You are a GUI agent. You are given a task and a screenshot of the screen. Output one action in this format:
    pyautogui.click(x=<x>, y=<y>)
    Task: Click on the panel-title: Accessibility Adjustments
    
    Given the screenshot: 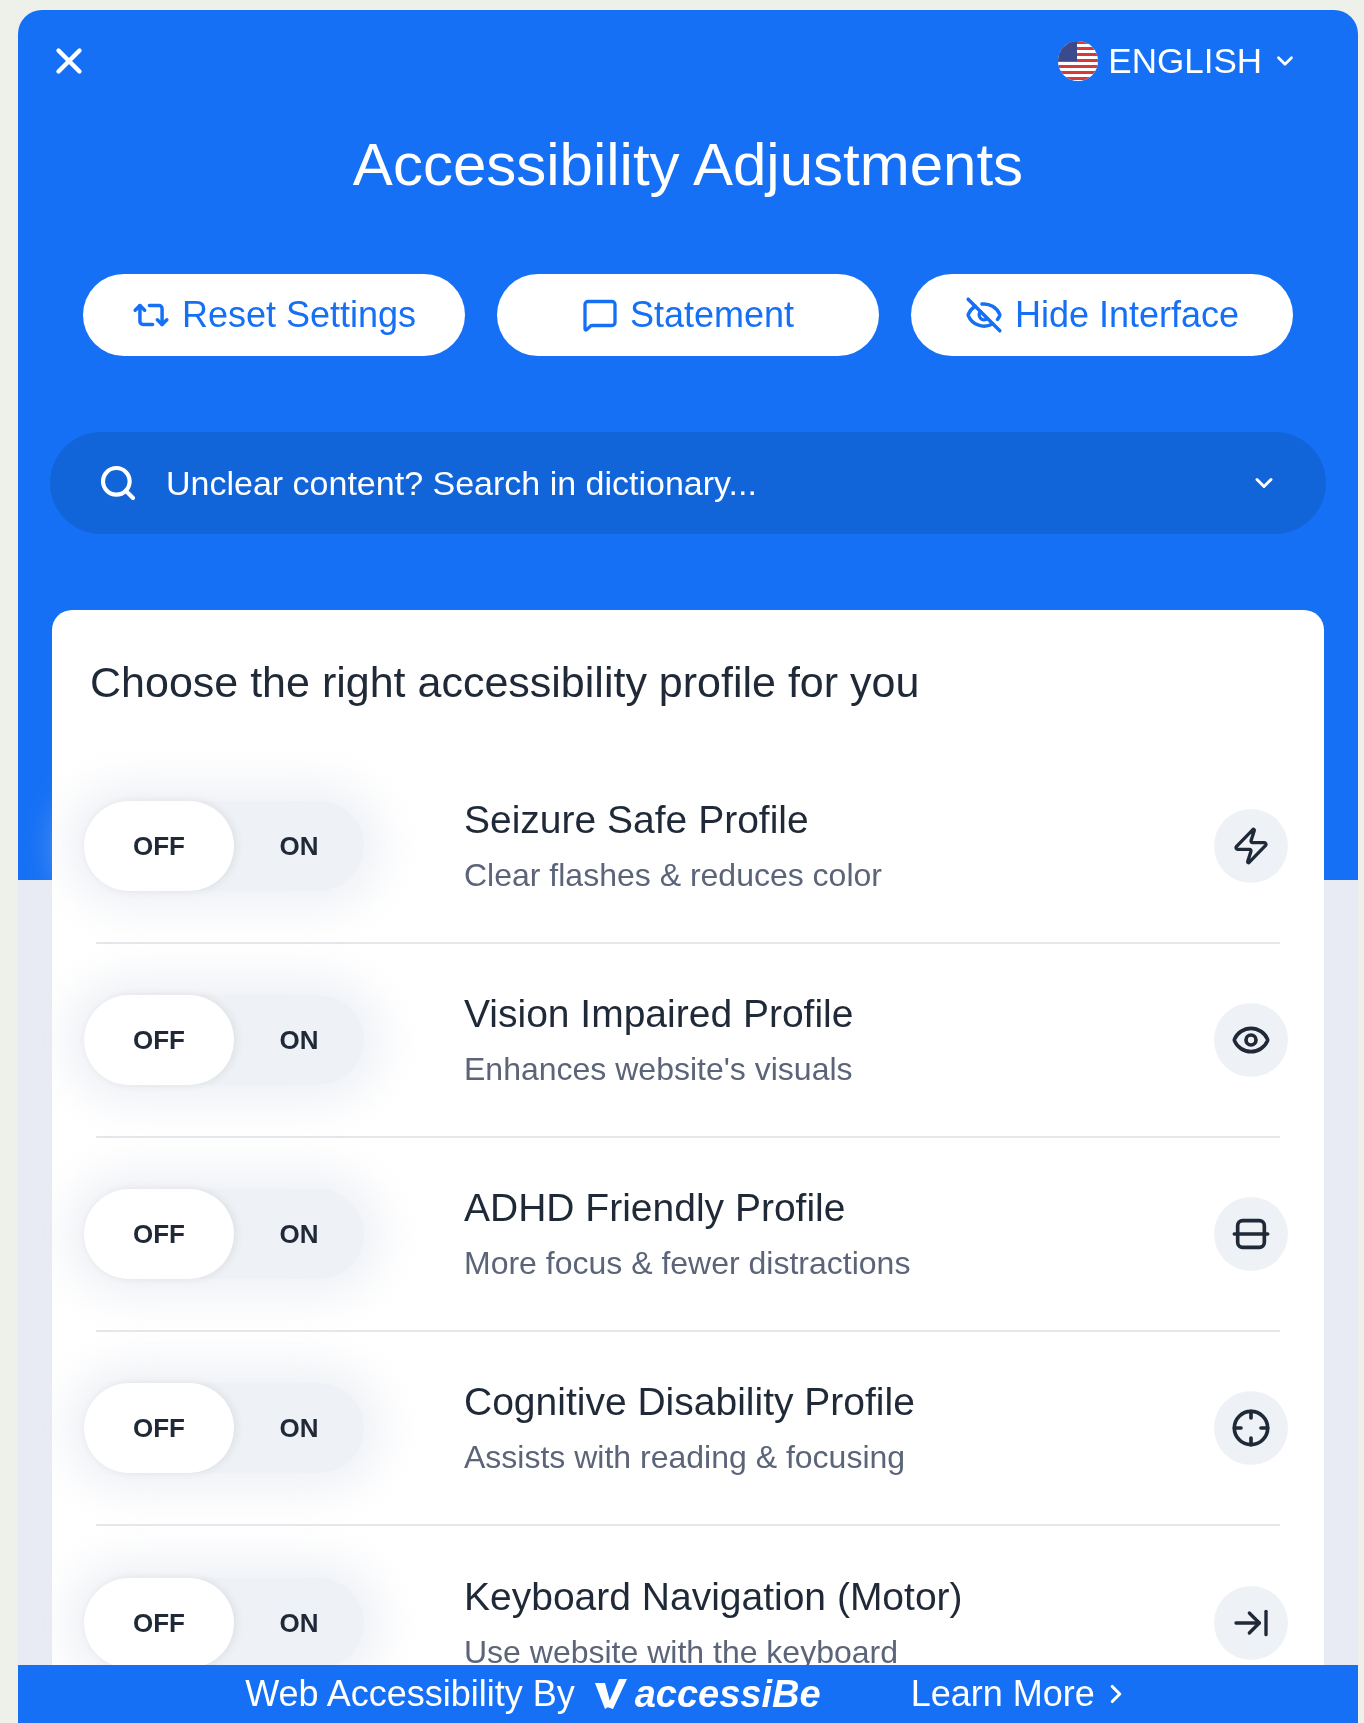 What is the action you would take?
    pyautogui.click(x=688, y=165)
    